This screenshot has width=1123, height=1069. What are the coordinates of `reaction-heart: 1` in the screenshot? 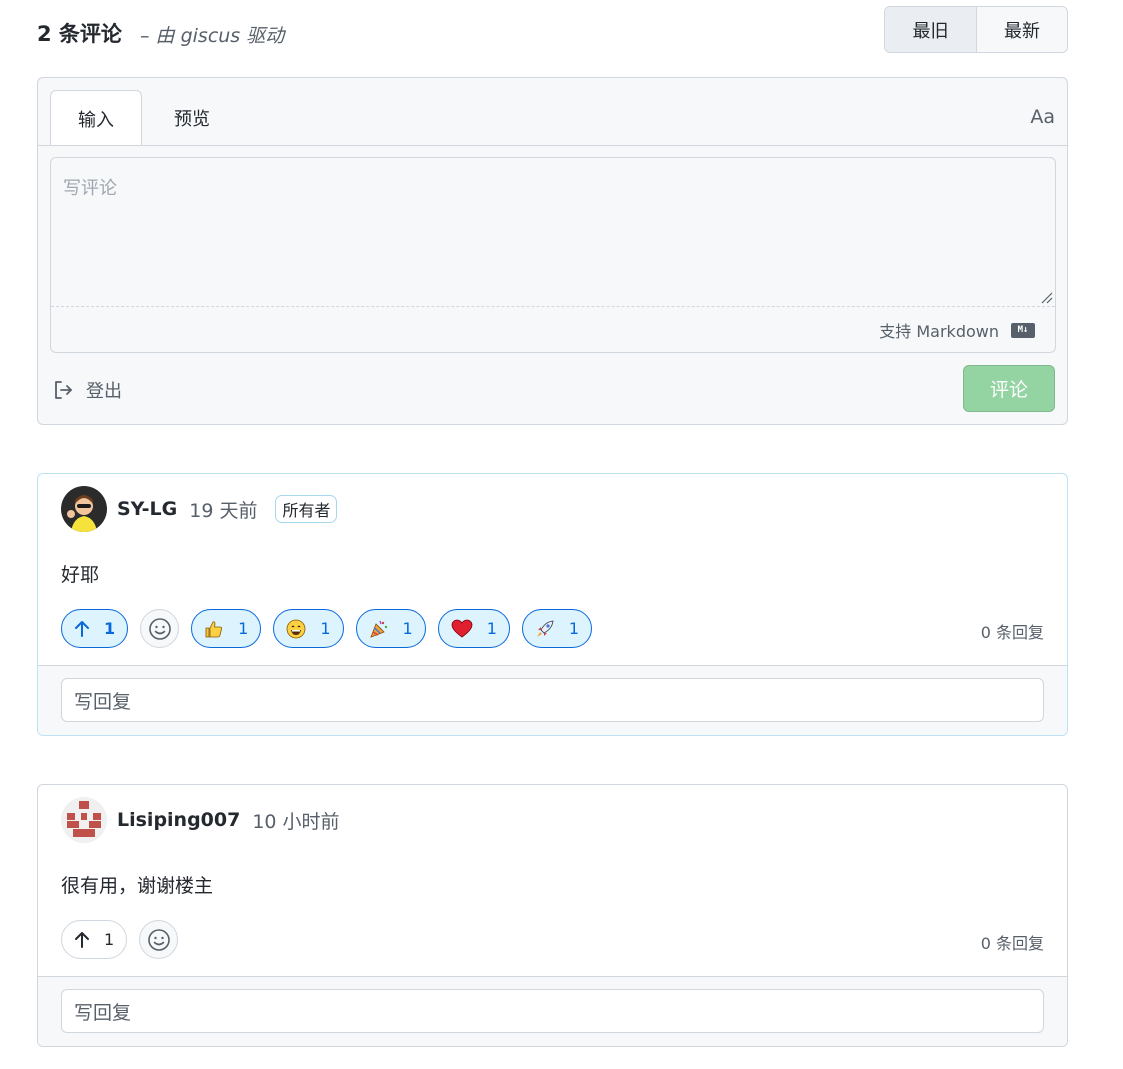 It's located at (473, 628).